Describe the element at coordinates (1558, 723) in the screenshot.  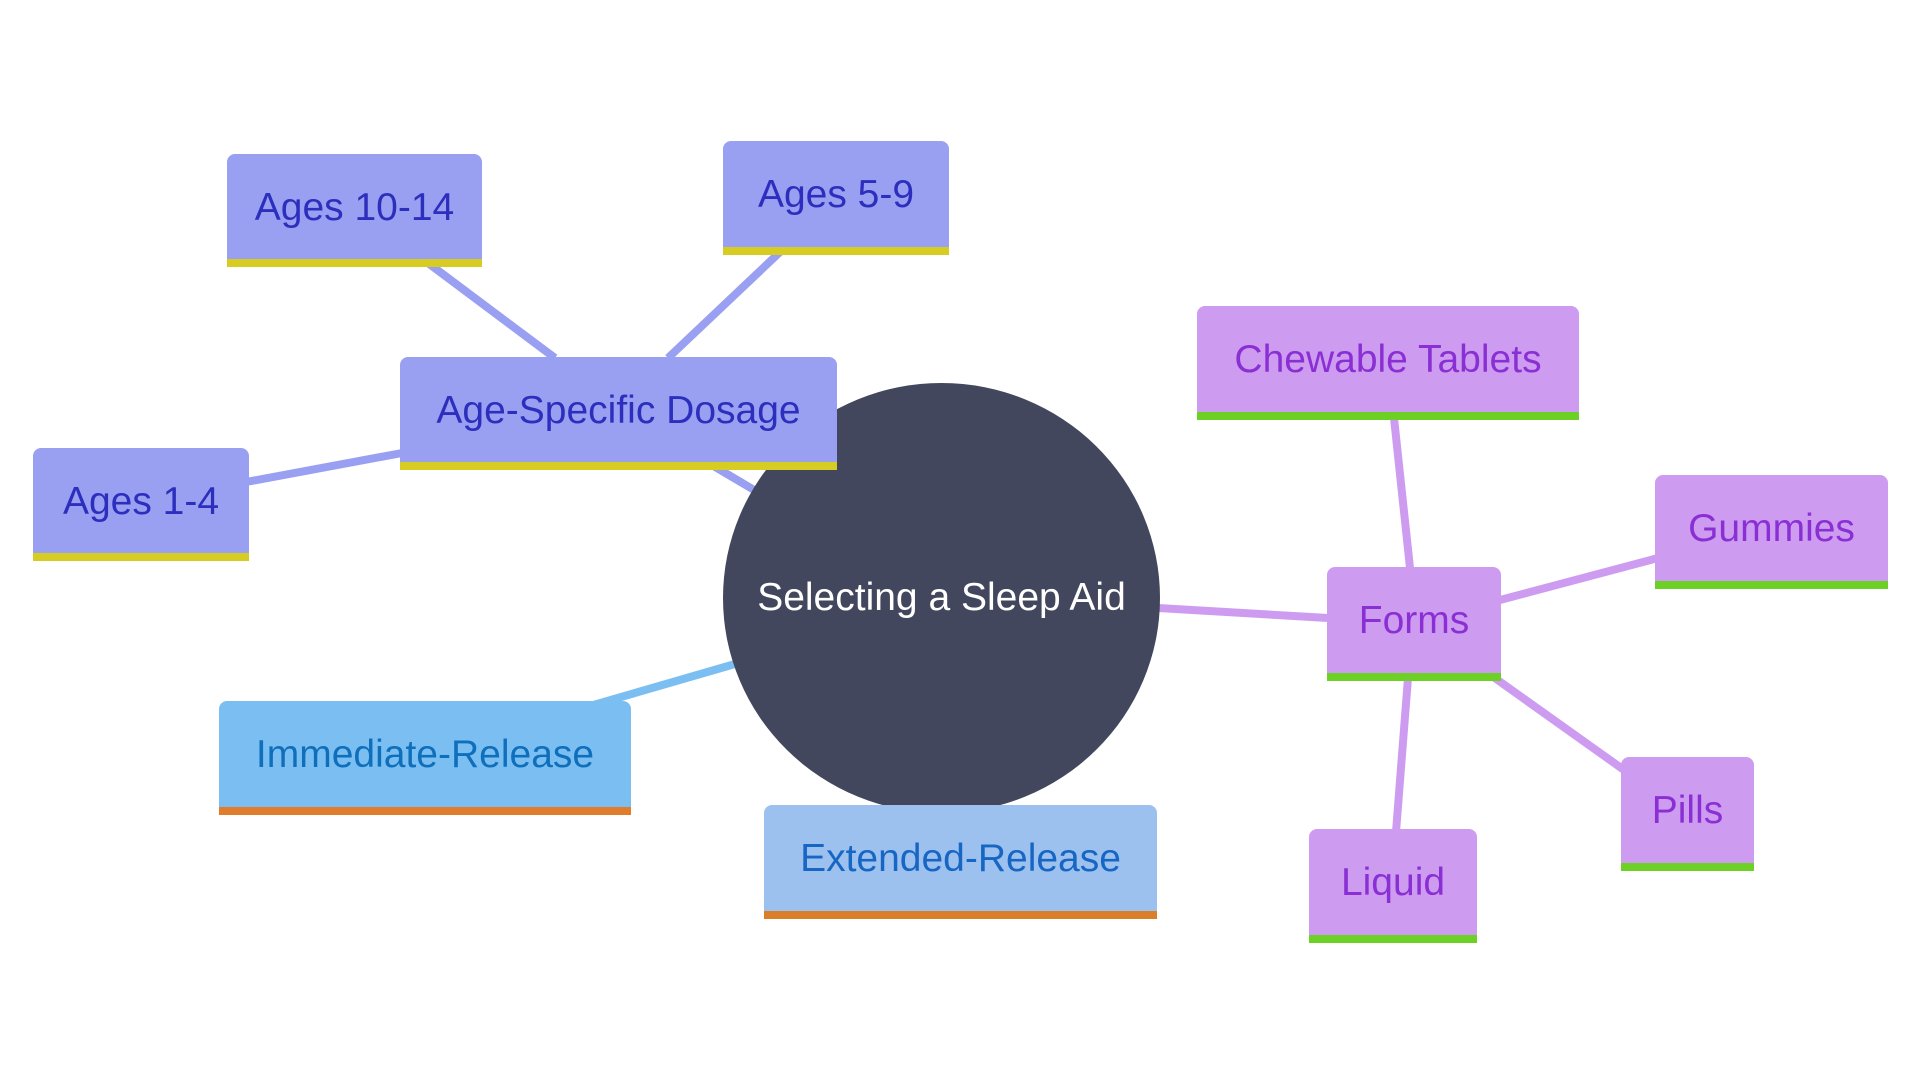
I see `edge-forms-pills` at that location.